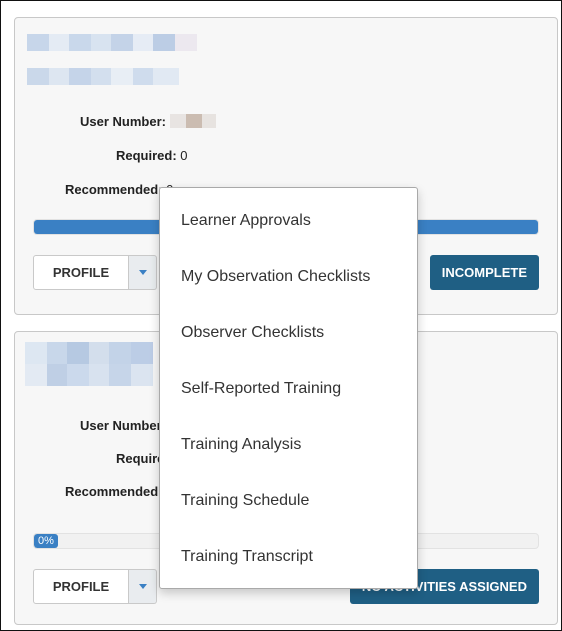 This screenshot has width=562, height=631. I want to click on required-value: 0, so click(184, 155).